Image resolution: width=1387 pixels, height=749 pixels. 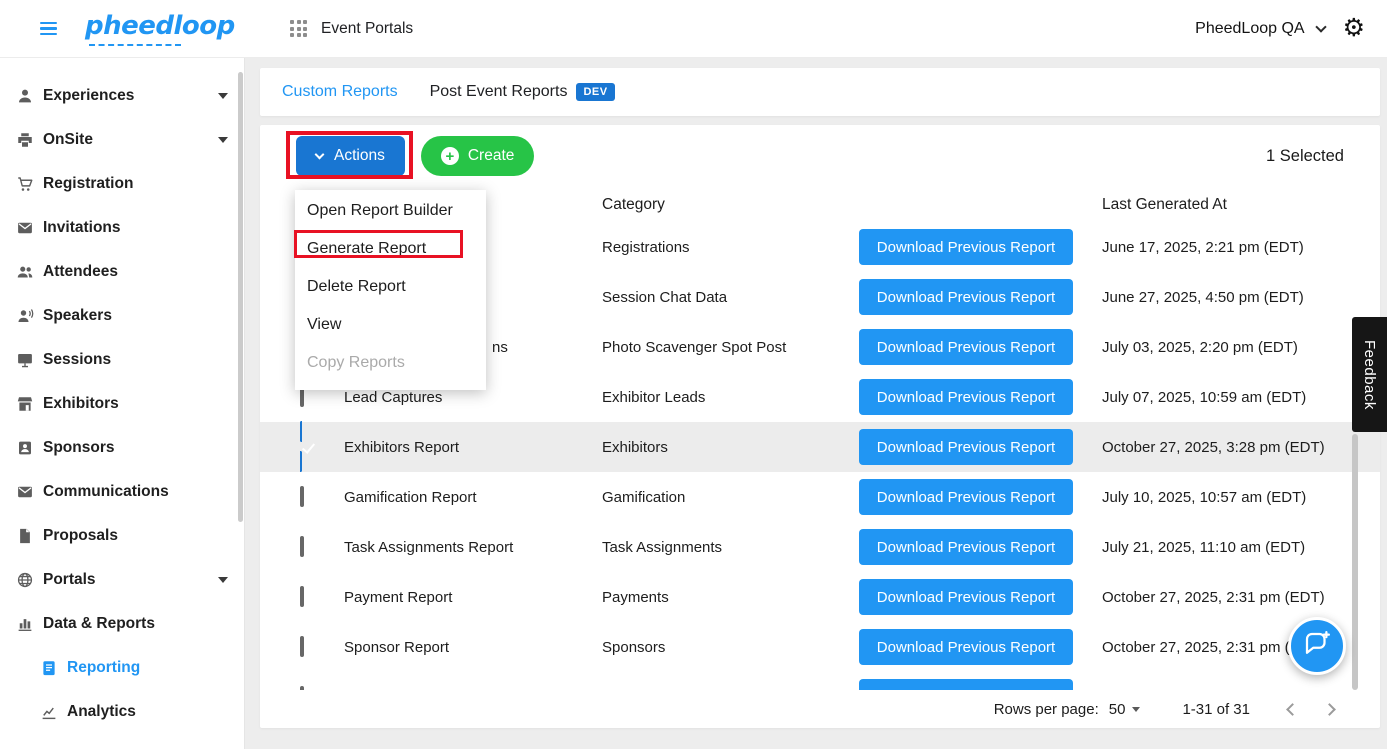 What do you see at coordinates (82, 227) in the screenshot?
I see `sidebar-item-label: Invitations` at bounding box center [82, 227].